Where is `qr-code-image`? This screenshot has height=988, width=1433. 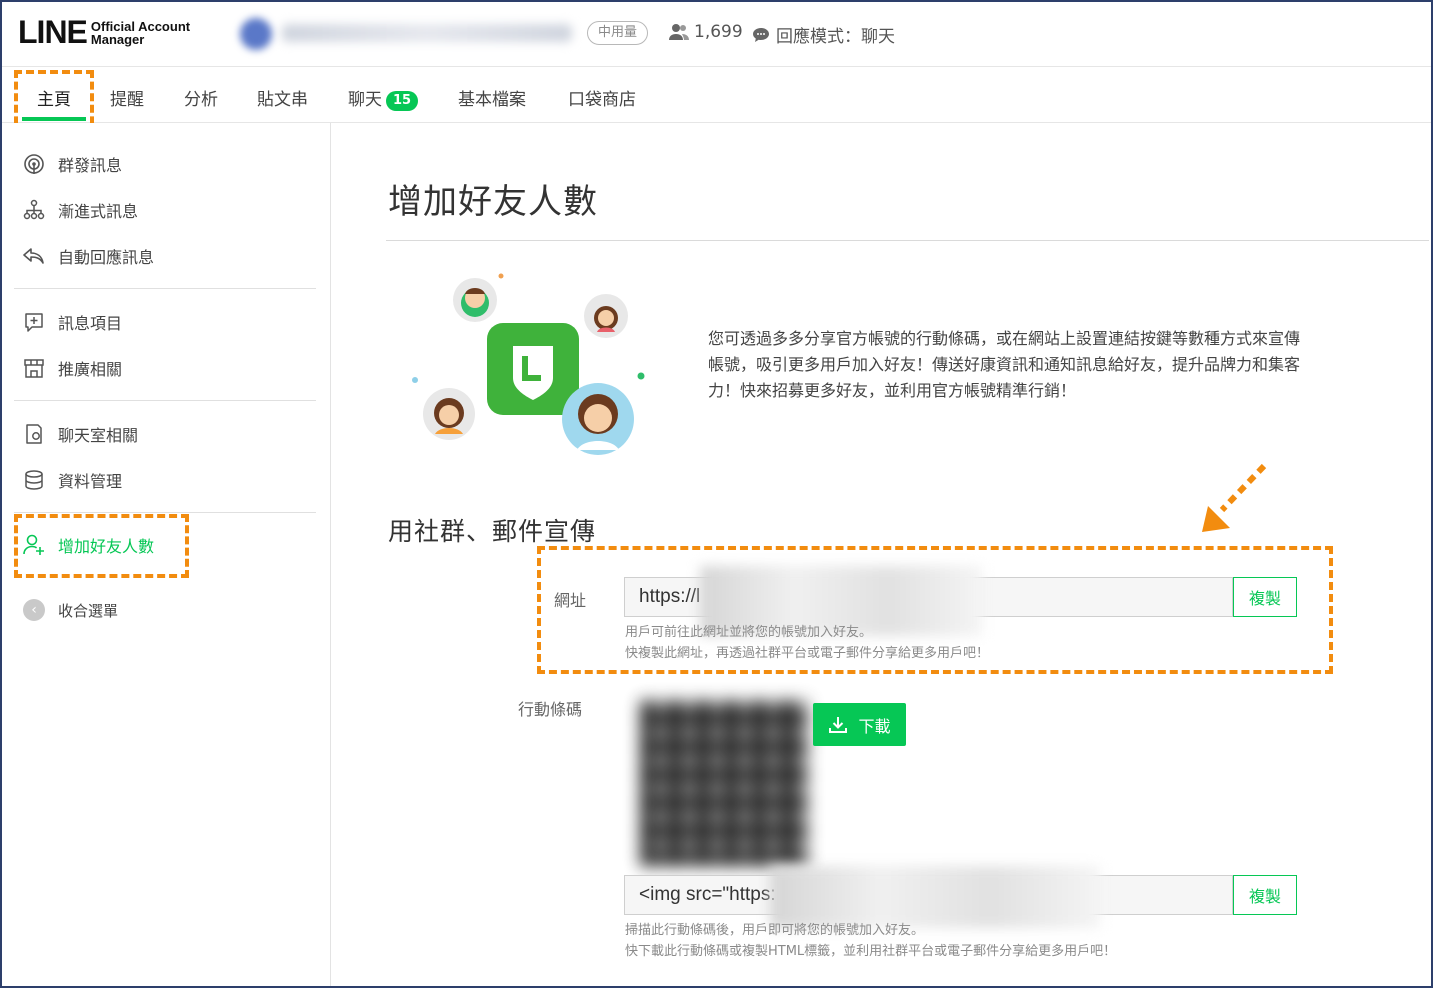
qr-code-image is located at coordinates (724, 783).